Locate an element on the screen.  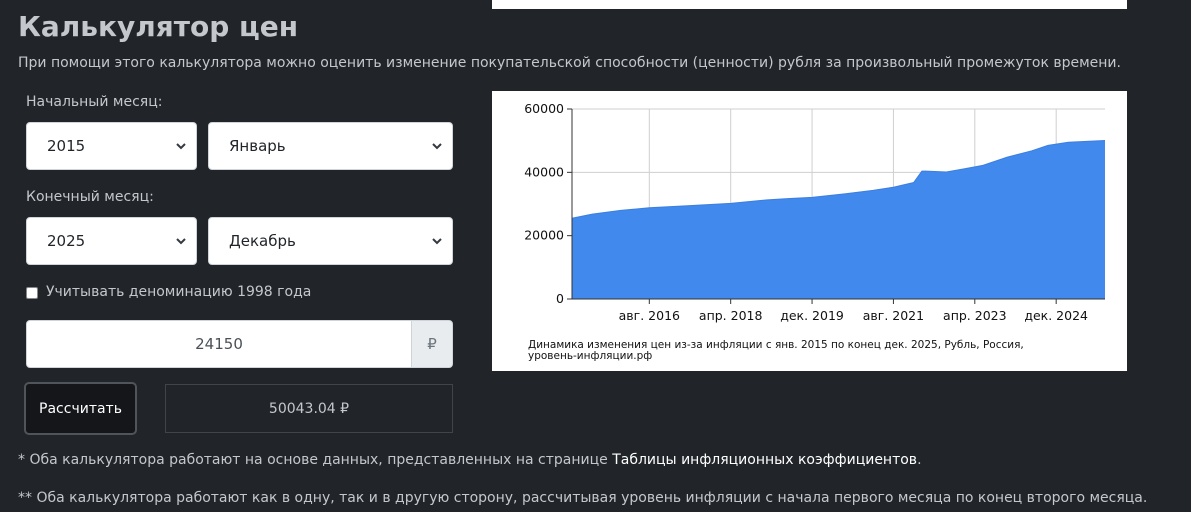
start-month-value: Январь is located at coordinates (257, 146).